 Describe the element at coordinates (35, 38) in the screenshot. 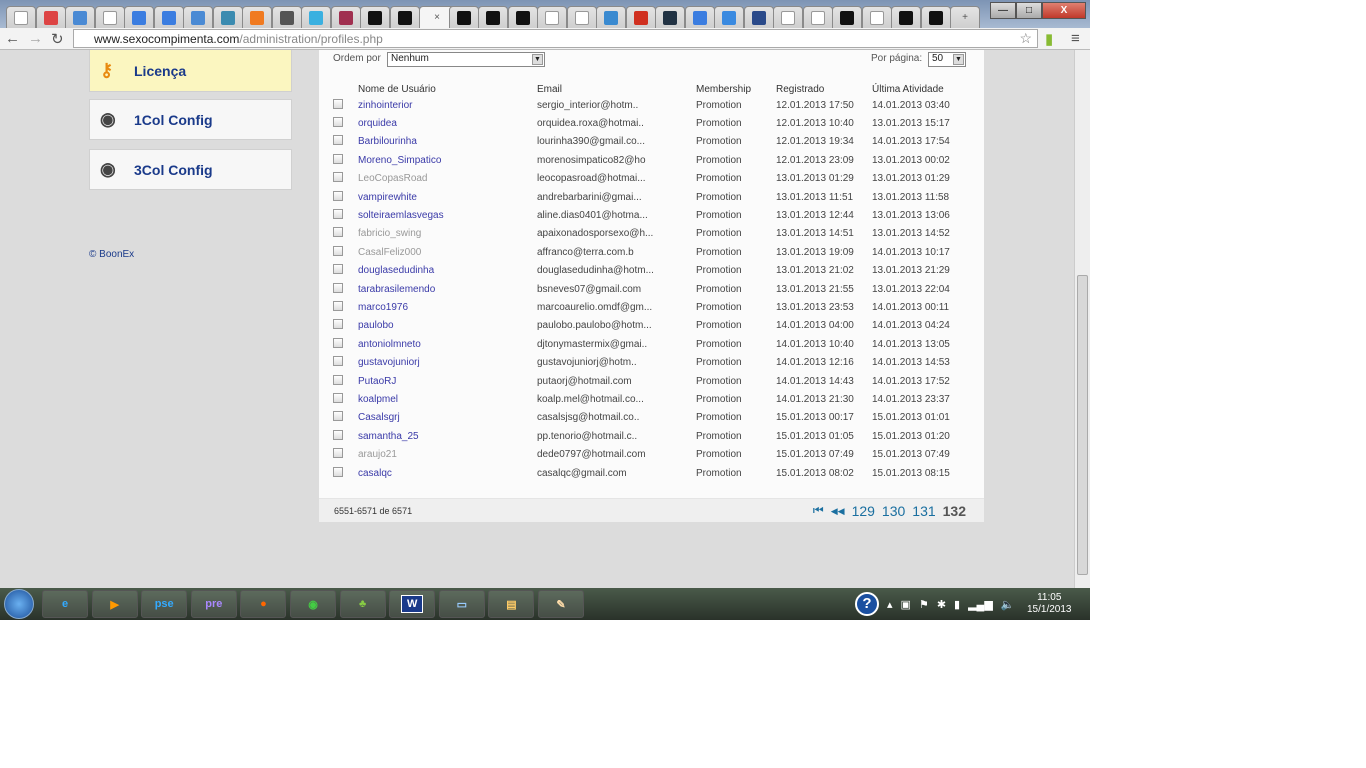

I see `forward-button: →` at that location.